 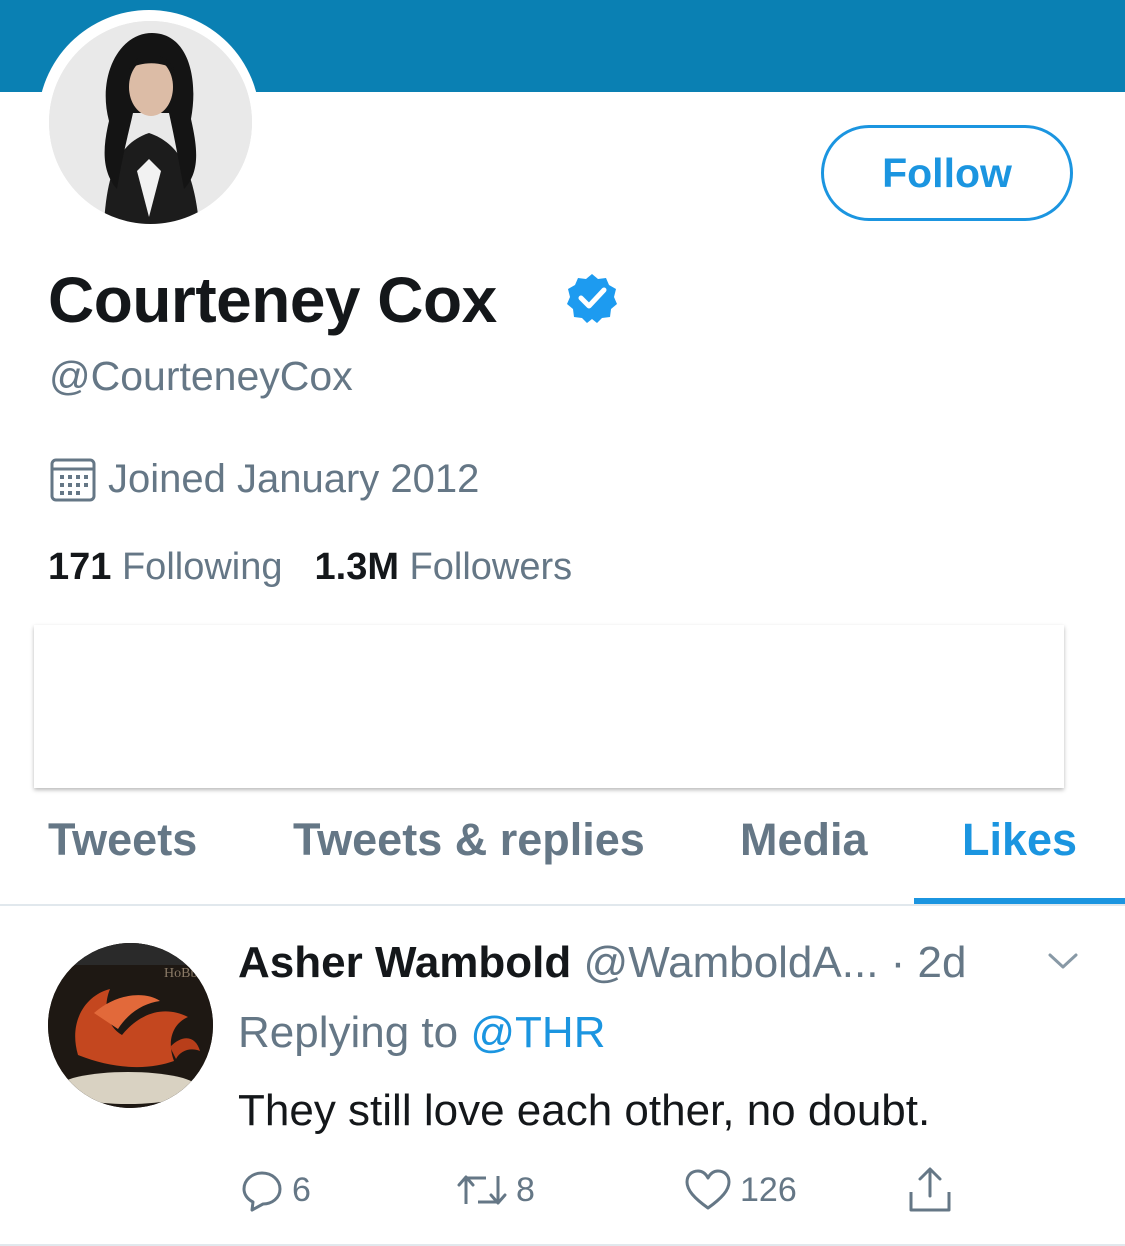 What do you see at coordinates (549, 706) in the screenshot?
I see `empty-card` at bounding box center [549, 706].